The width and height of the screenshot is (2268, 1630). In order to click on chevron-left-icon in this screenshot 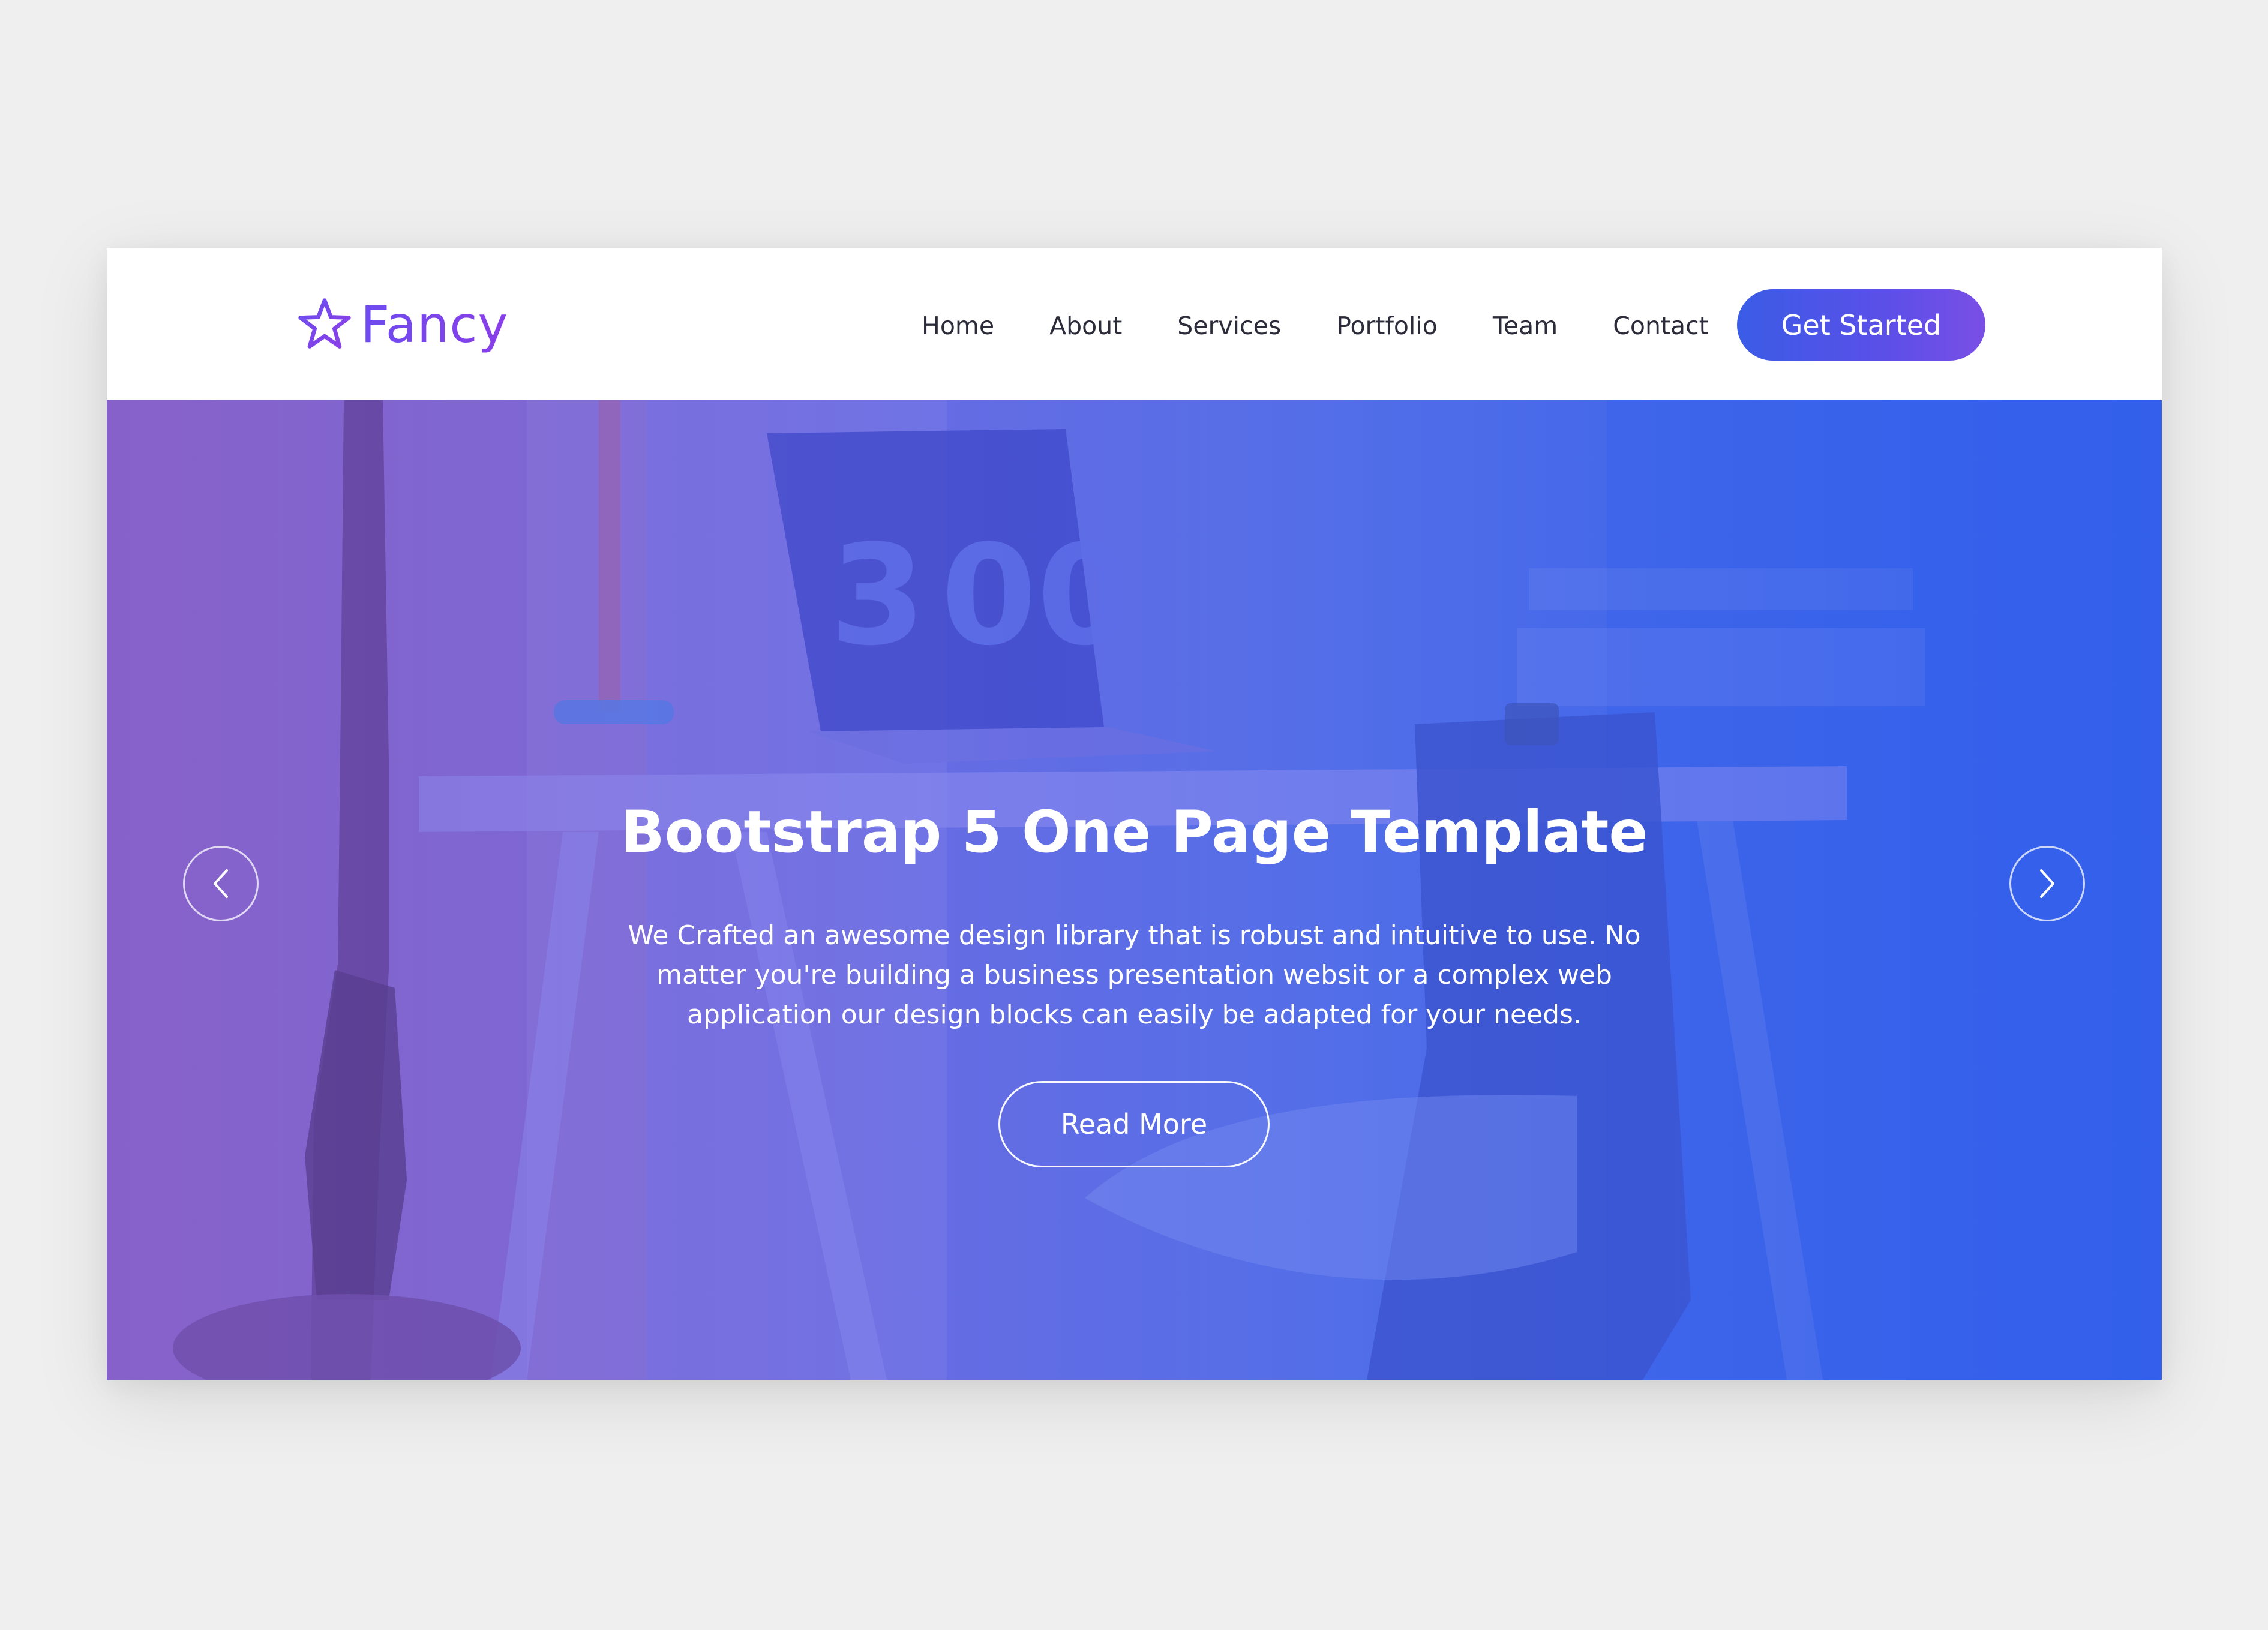, I will do `click(221, 883)`.